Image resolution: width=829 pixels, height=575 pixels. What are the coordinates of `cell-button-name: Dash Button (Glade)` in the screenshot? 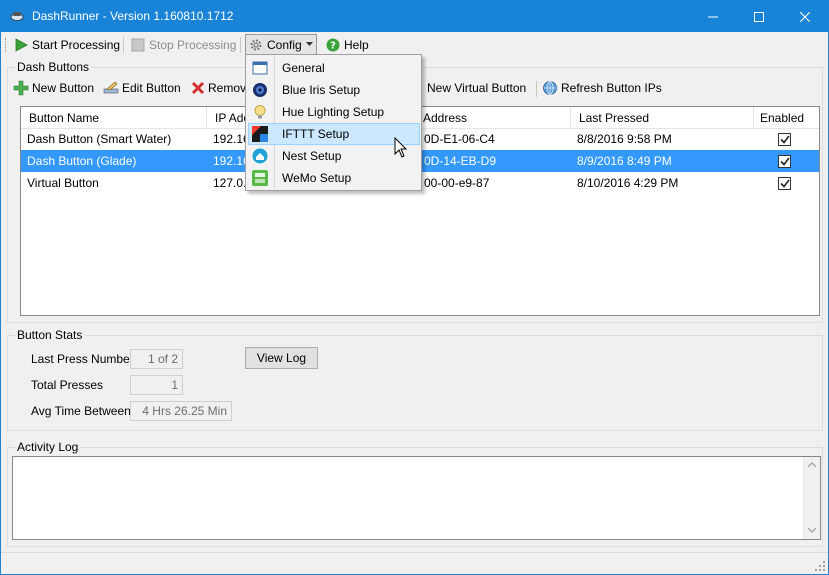 It's located at (82, 161).